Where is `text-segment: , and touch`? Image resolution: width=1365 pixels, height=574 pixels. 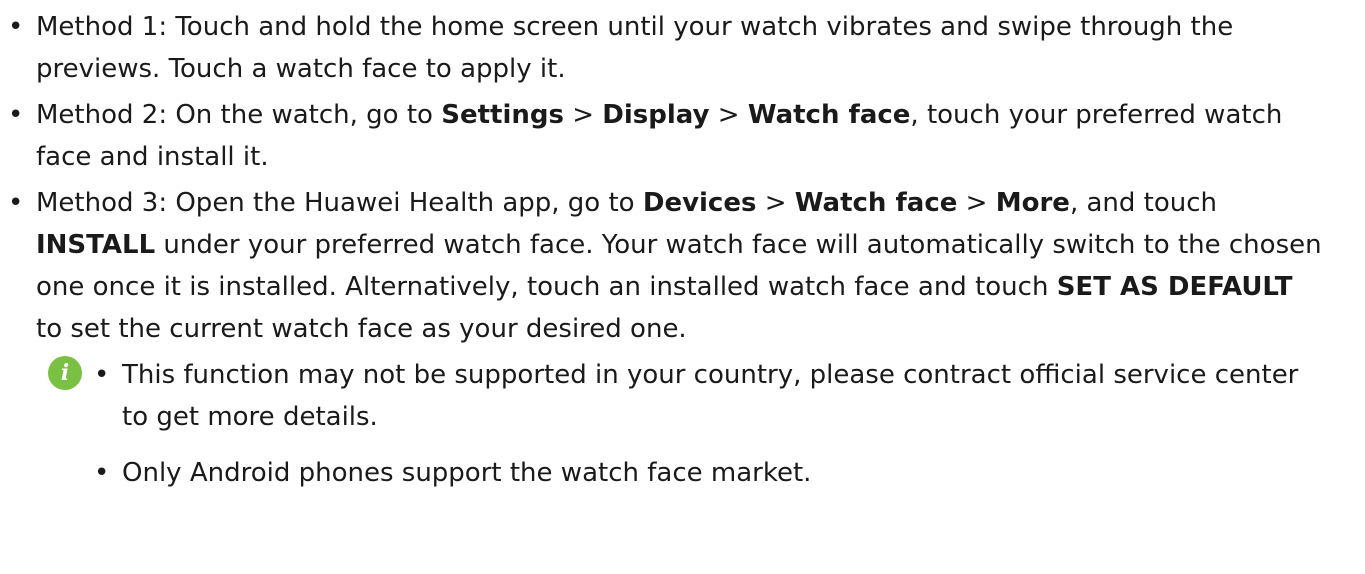 text-segment: , and touch is located at coordinates (1143, 203).